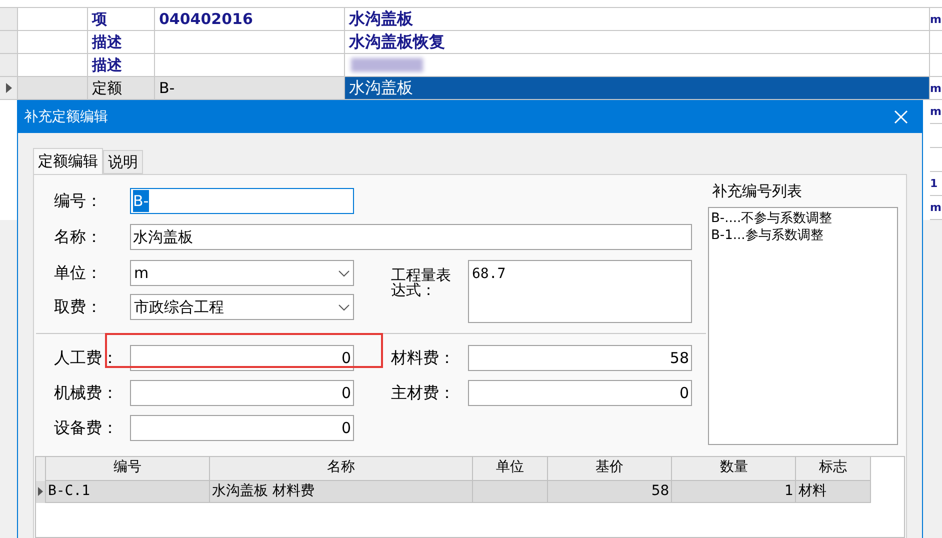 This screenshot has height=538, width=942. I want to click on window-title: 补充定额编辑, so click(66, 117).